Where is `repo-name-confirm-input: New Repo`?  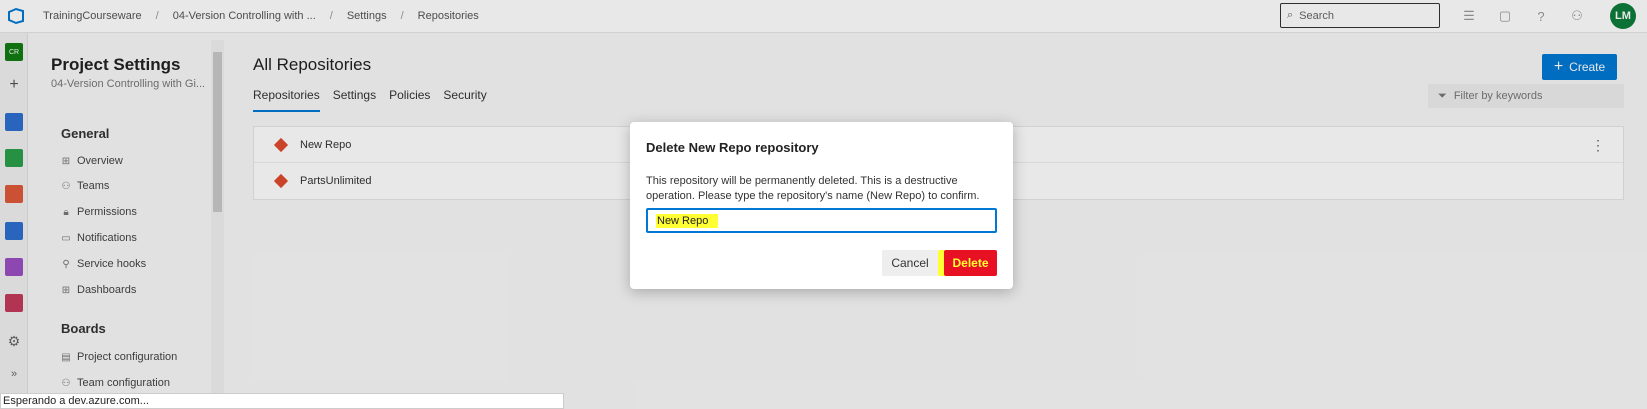 repo-name-confirm-input: New Repo is located at coordinates (821, 220).